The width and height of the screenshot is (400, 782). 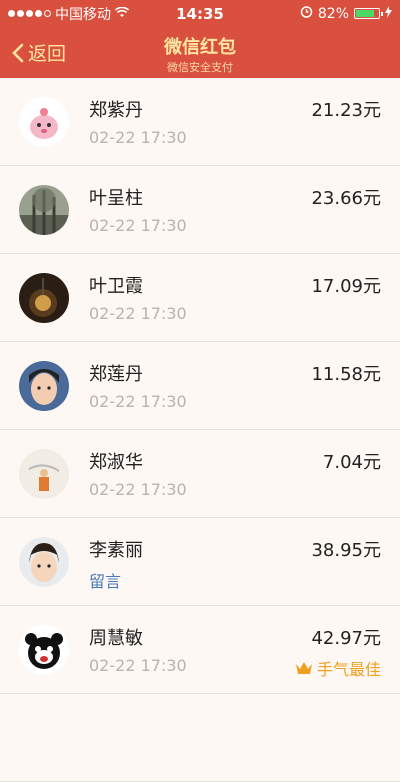 What do you see at coordinates (200, 386) in the screenshot?
I see `list-item: 郑莲丹 02-22 17:30 11.58元` at bounding box center [200, 386].